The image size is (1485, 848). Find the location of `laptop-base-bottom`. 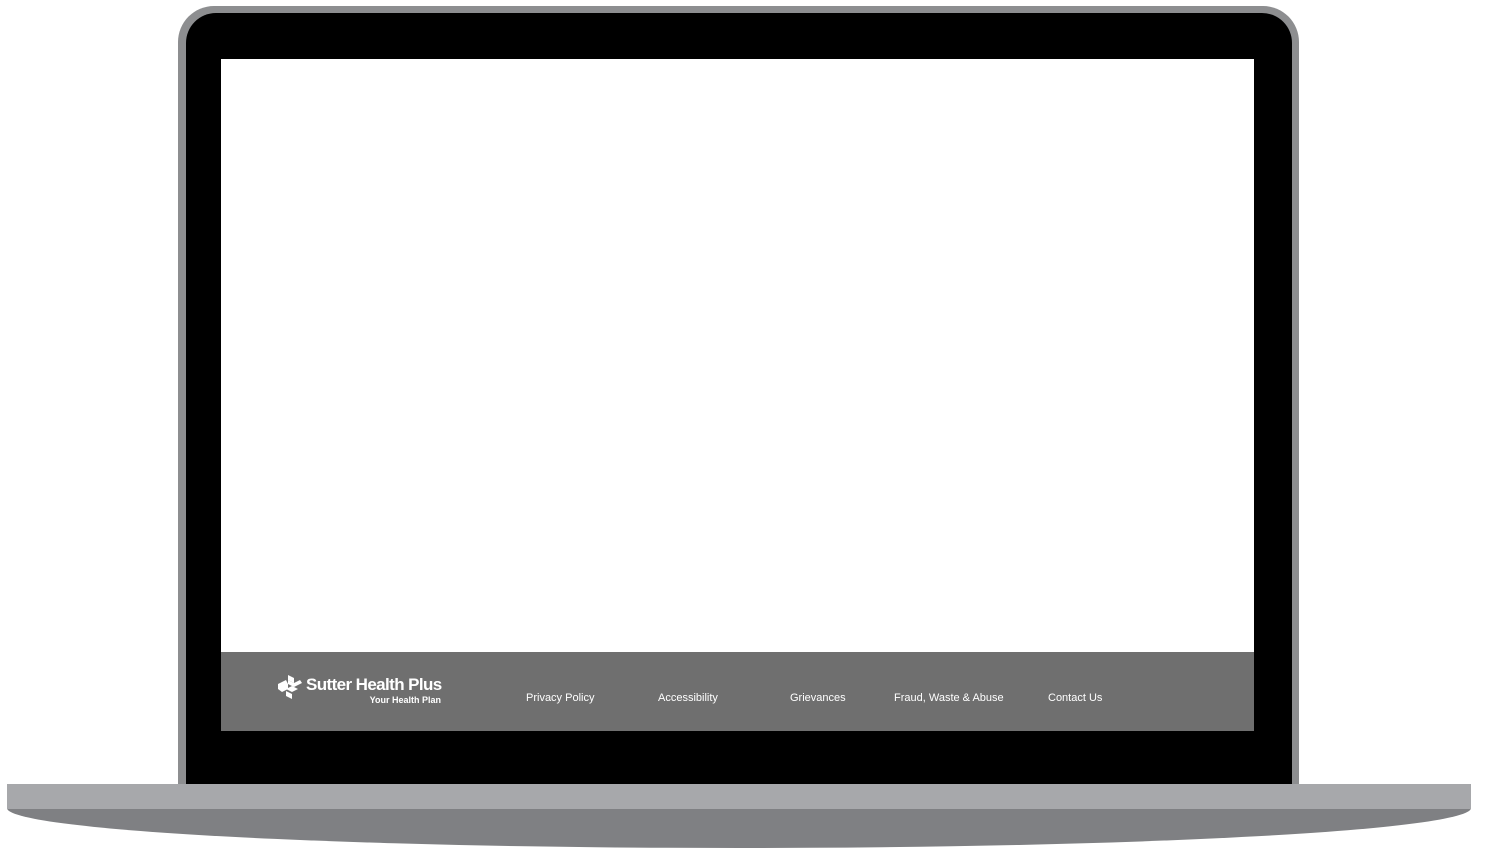

laptop-base-bottom is located at coordinates (739, 828).